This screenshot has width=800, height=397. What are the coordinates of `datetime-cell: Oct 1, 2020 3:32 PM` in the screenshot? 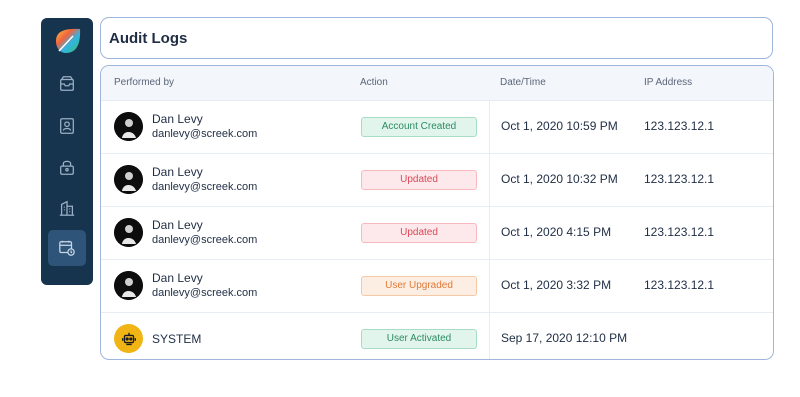 It's located at (556, 285).